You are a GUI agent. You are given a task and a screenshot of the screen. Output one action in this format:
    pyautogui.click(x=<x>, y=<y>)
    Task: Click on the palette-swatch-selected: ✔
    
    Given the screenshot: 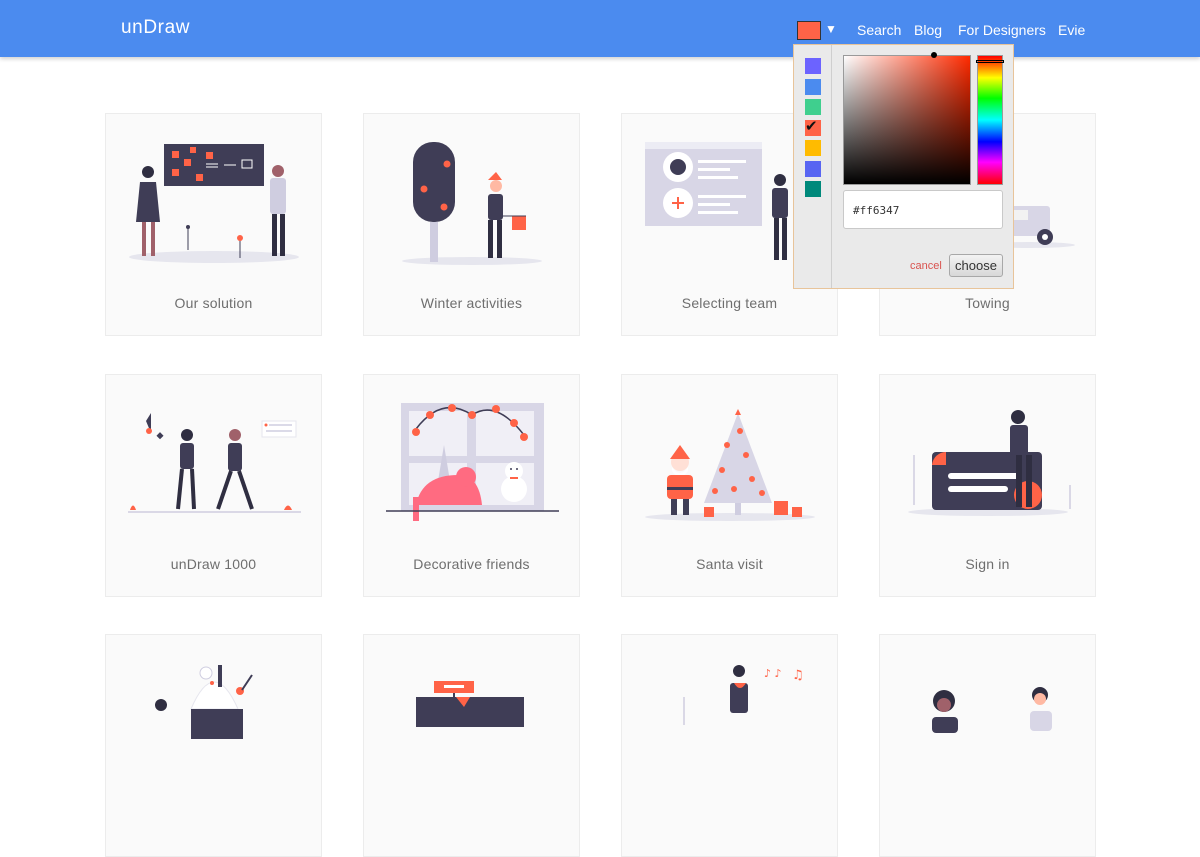 What is the action you would take?
    pyautogui.click(x=813, y=127)
    